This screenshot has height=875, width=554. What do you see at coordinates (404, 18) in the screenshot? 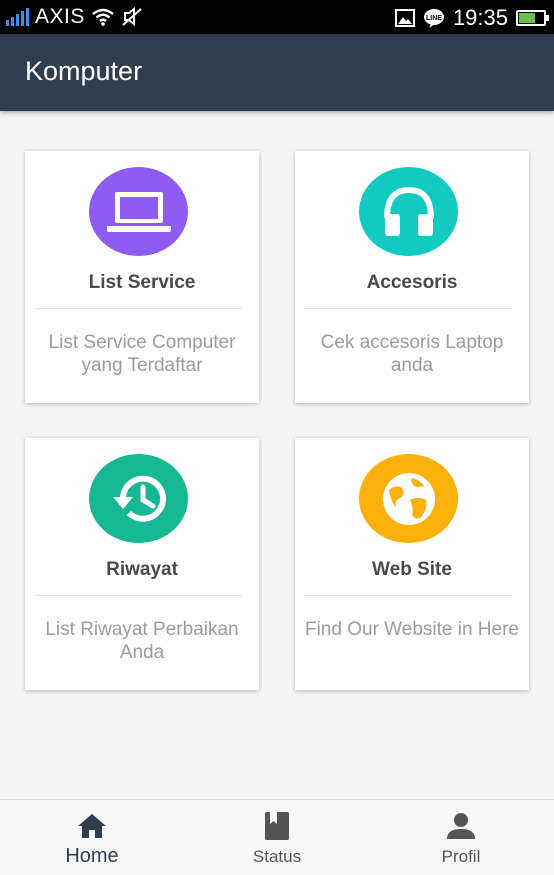
I see `image-icon` at bounding box center [404, 18].